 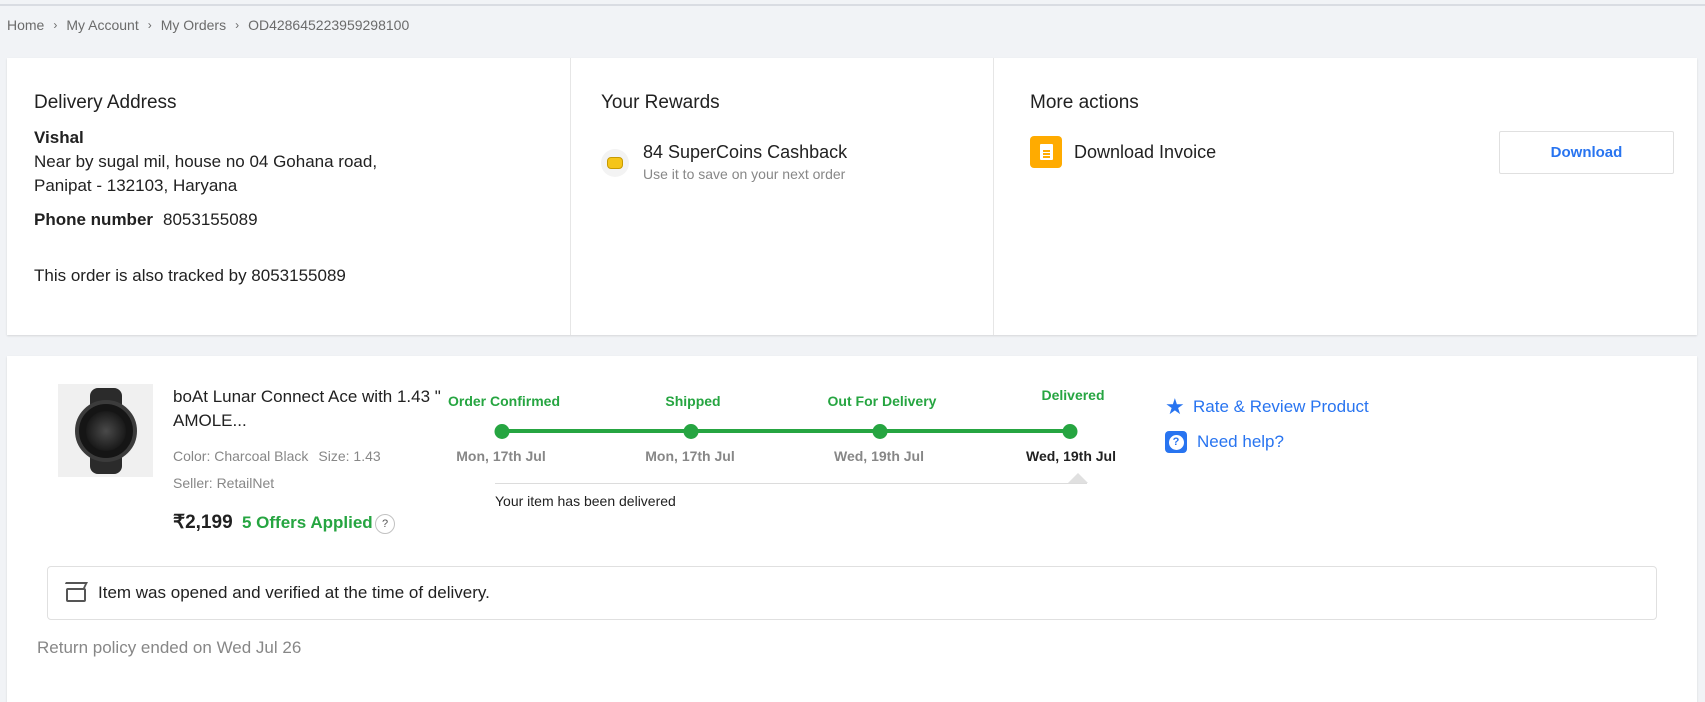 I want to click on step-label-order-confirmed: Order Confirmed, so click(x=504, y=401).